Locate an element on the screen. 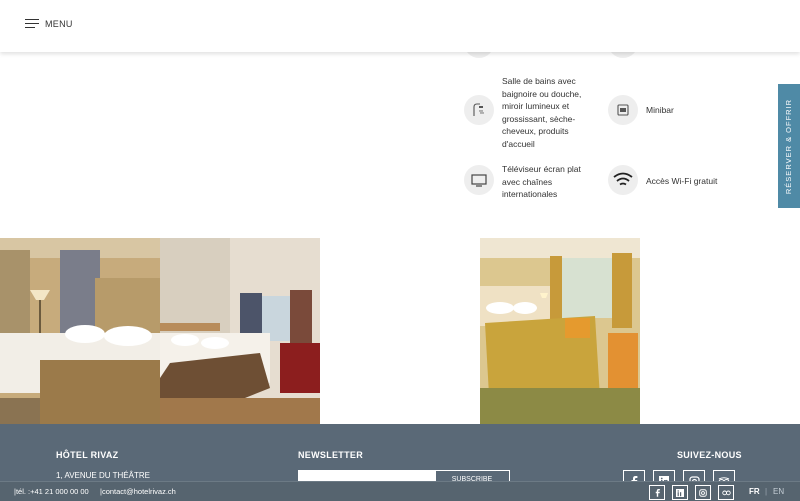 This screenshot has height=501, width=800. instagram-icon is located at coordinates (703, 492).